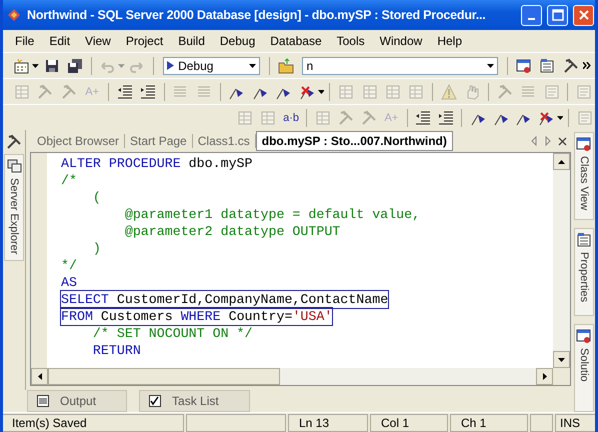 Image resolution: width=598 pixels, height=432 pixels. I want to click on code-line: */, so click(69, 265).